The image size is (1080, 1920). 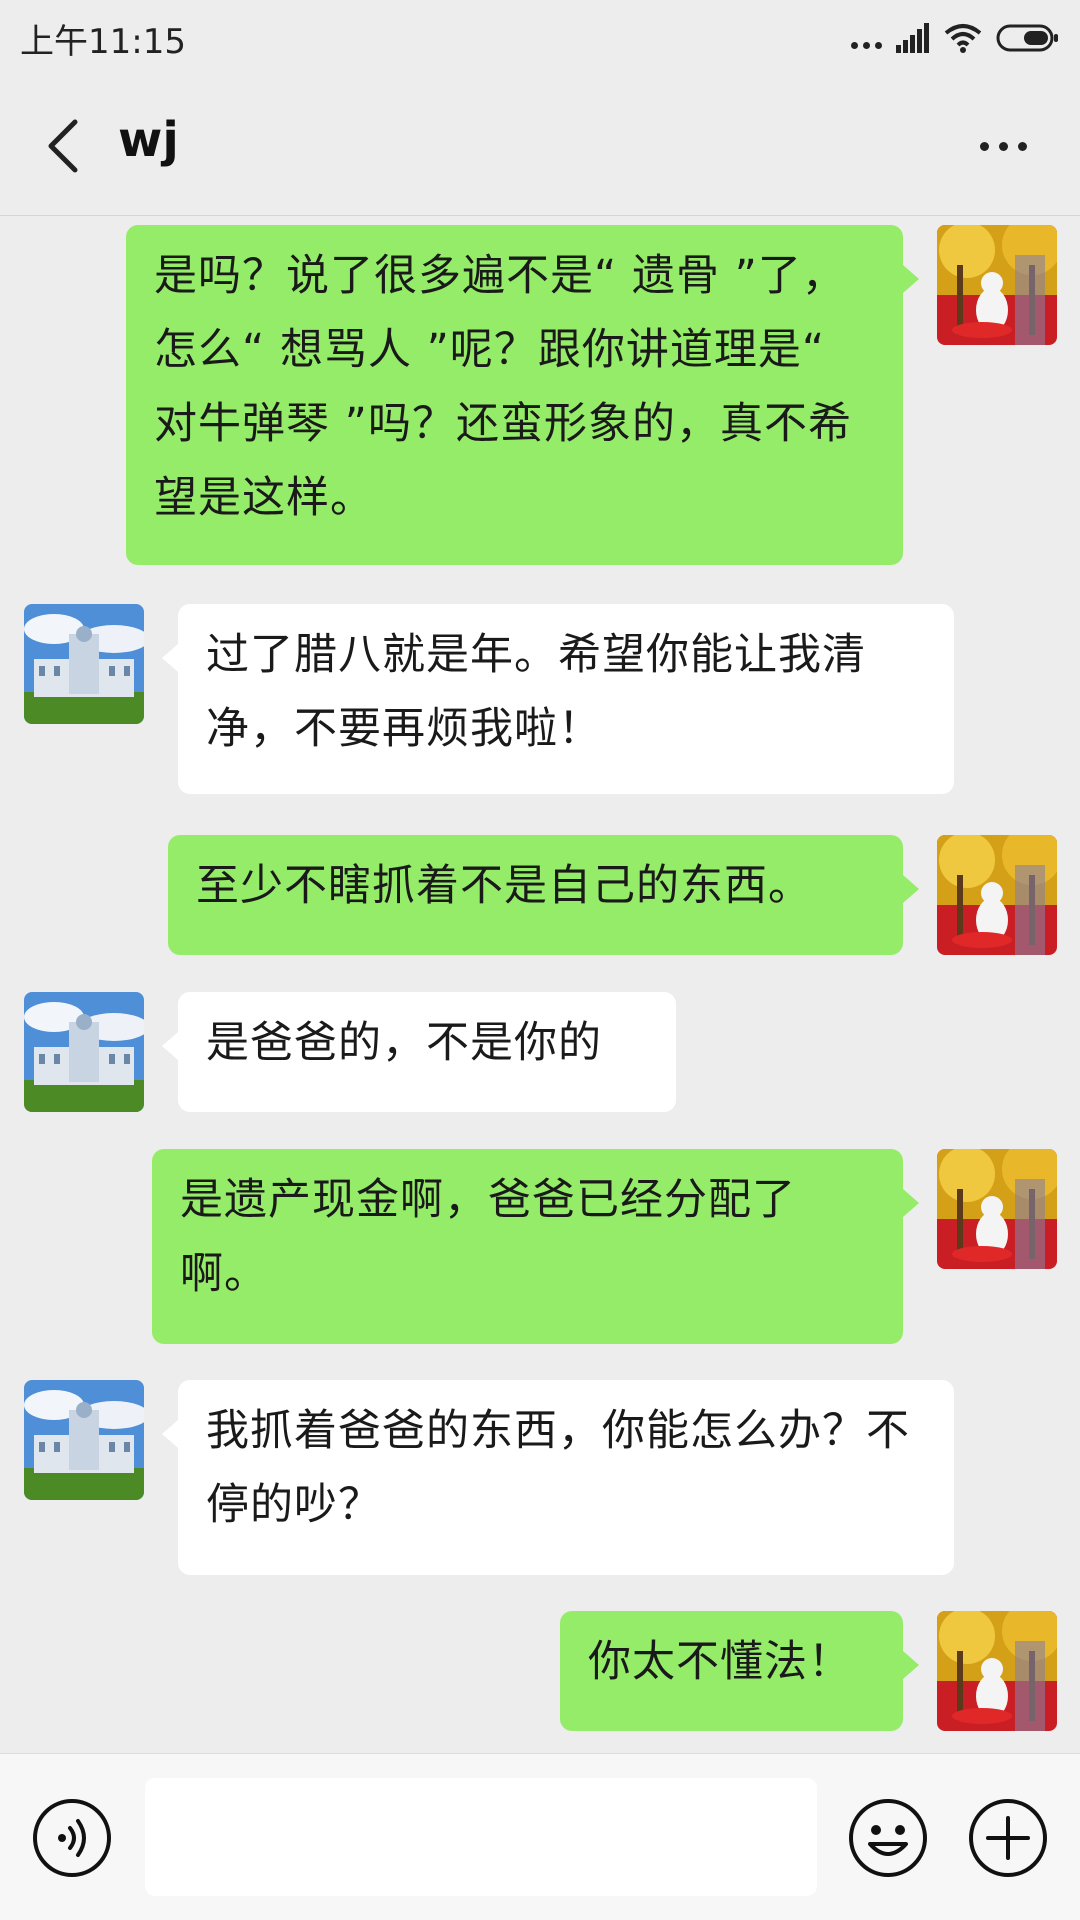 I want to click on more-dots-icon, so click(x=984, y=146).